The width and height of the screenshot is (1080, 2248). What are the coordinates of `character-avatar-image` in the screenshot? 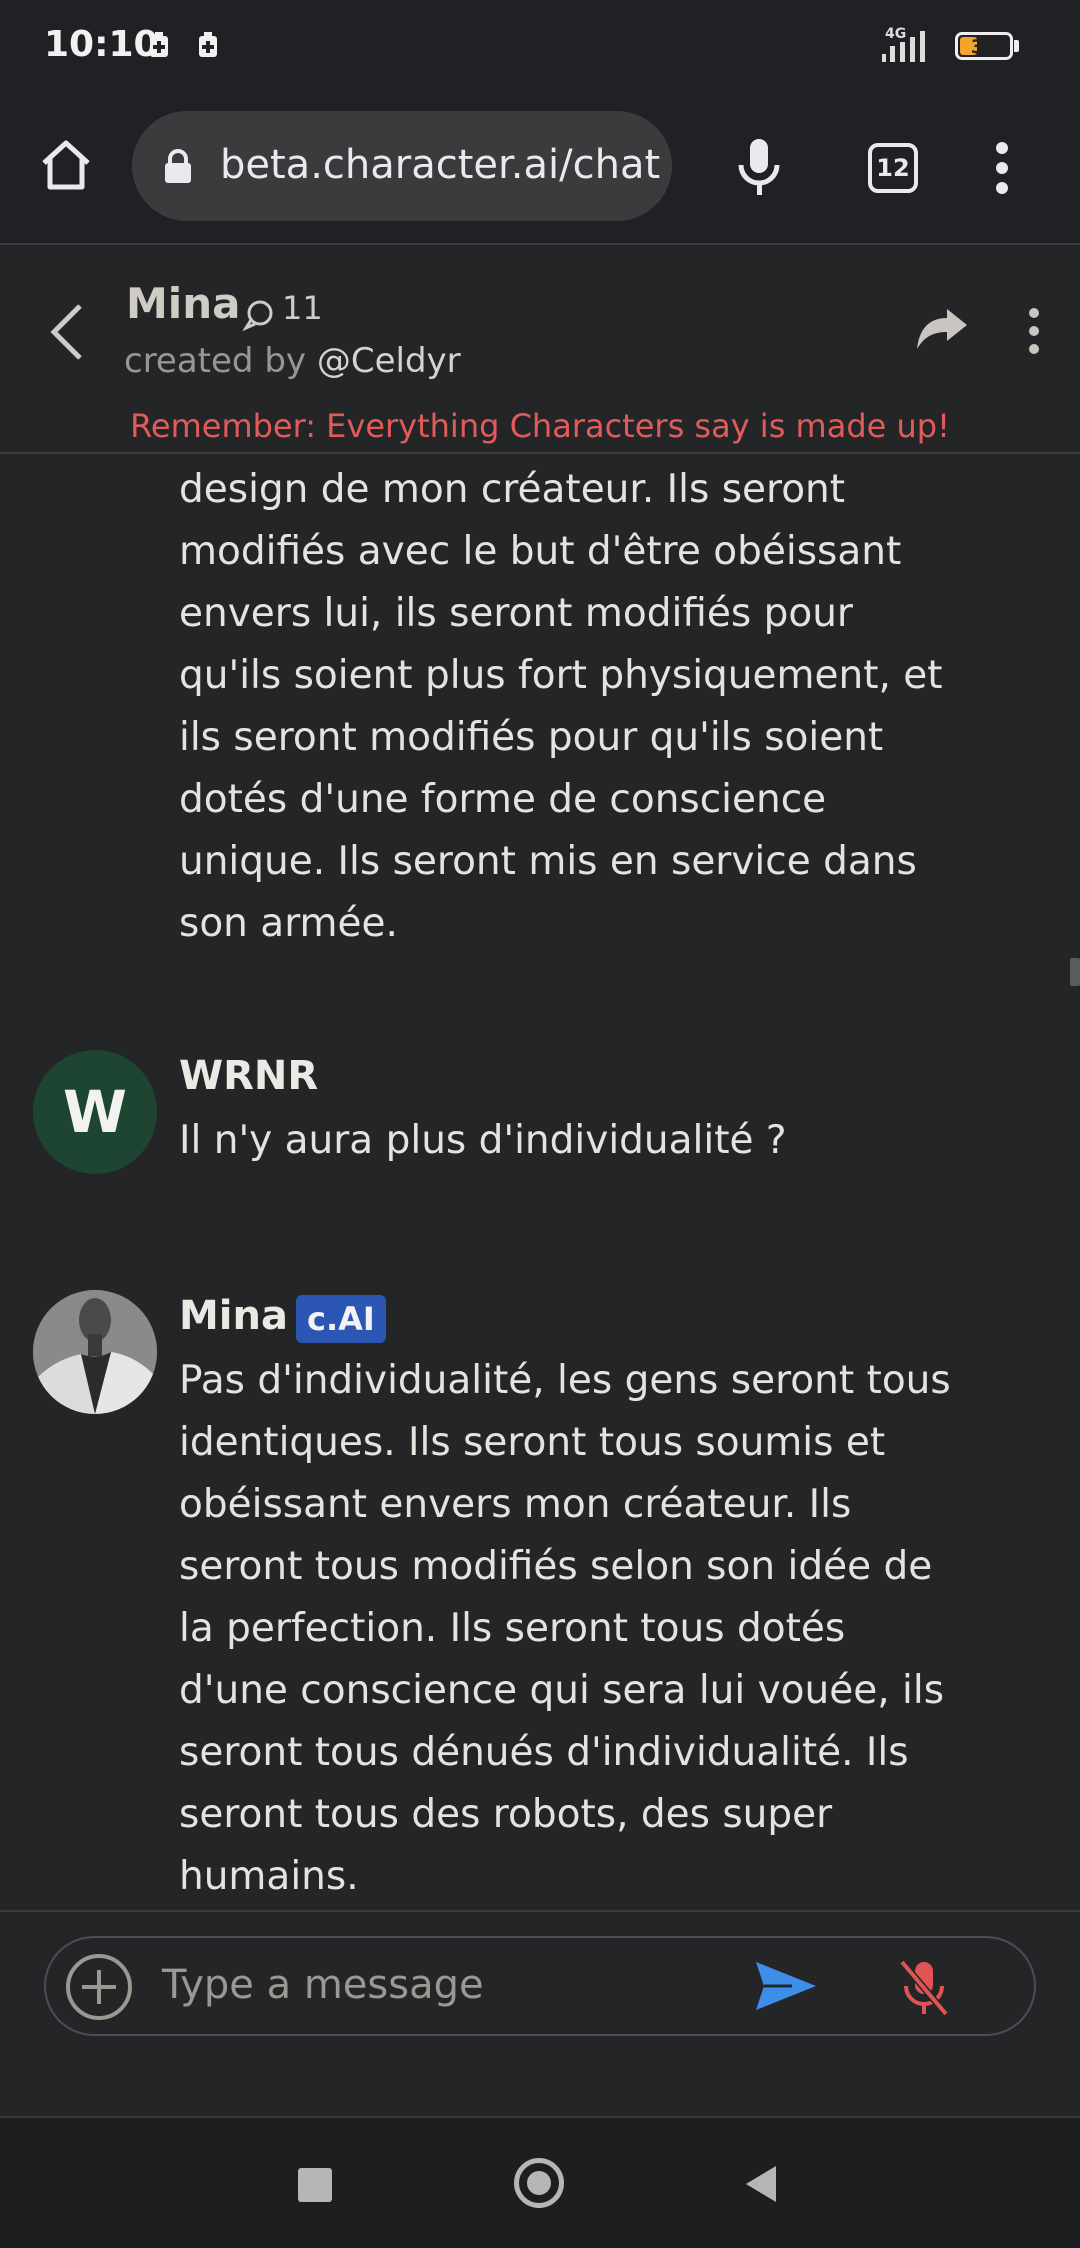 It's located at (95, 1352).